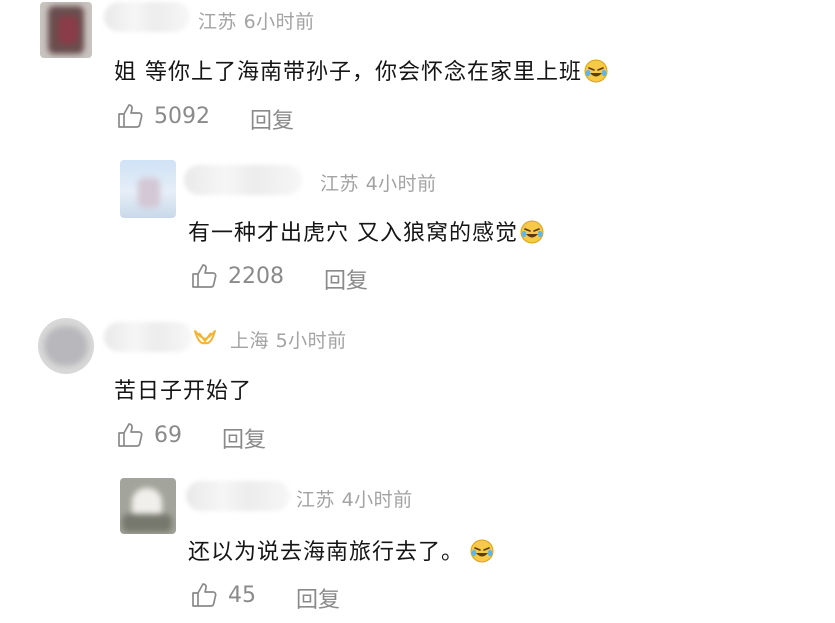 This screenshot has width=835, height=623. Describe the element at coordinates (223, 595) in the screenshot. I see `like-button: 45` at that location.